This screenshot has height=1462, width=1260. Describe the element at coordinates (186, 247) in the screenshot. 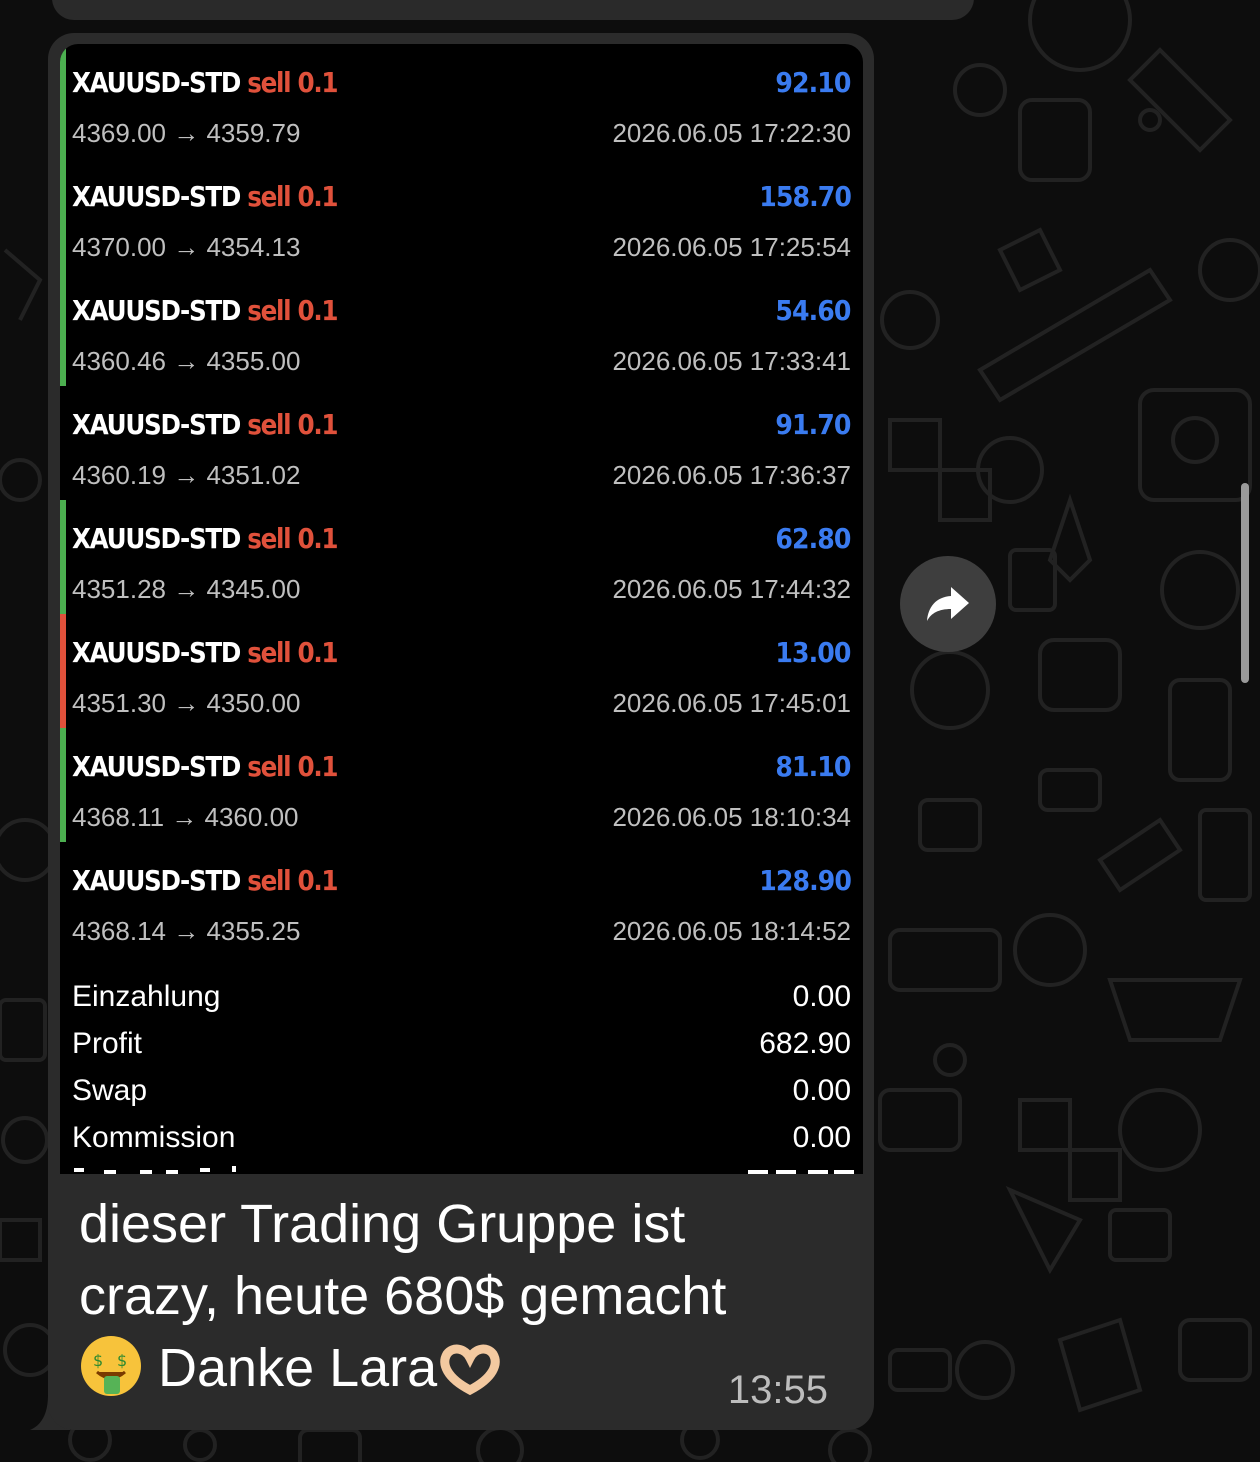

I see `trade-prices: 4370.00 → 4354.13` at that location.